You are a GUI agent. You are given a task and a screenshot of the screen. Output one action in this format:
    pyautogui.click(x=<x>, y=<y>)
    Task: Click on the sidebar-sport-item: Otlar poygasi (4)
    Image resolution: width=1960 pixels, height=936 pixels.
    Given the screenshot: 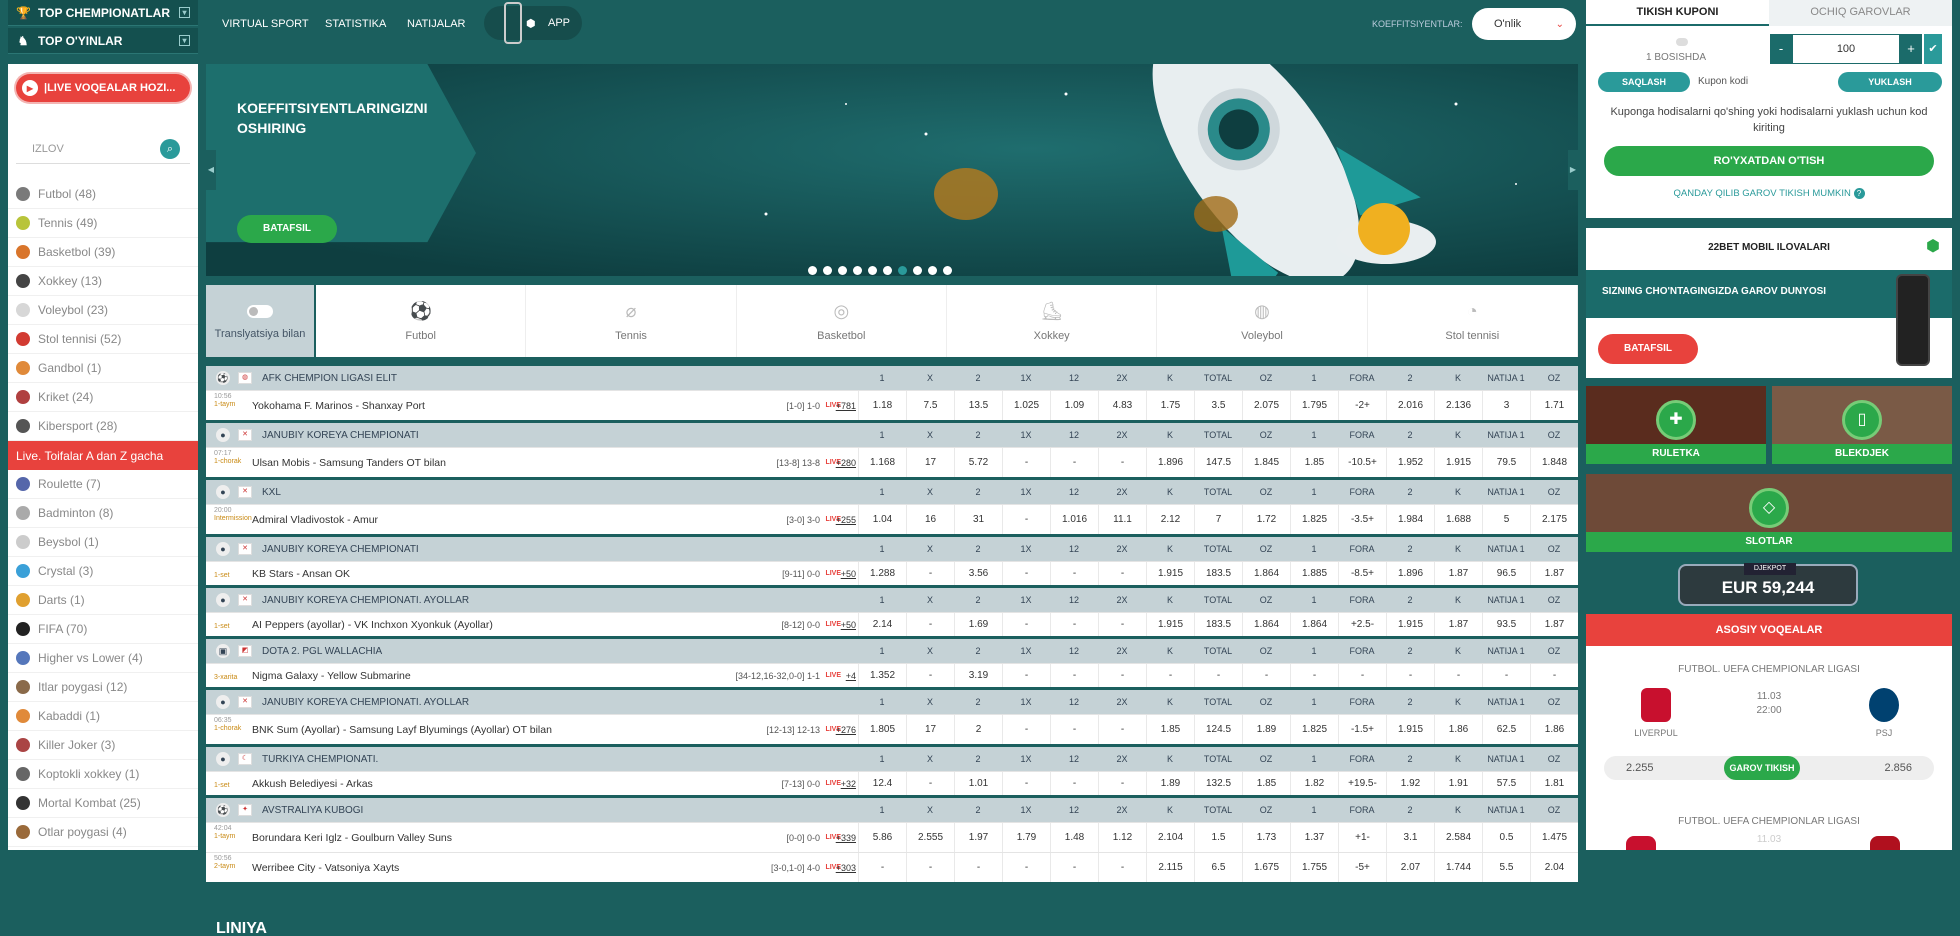 What is the action you would take?
    pyautogui.click(x=103, y=832)
    